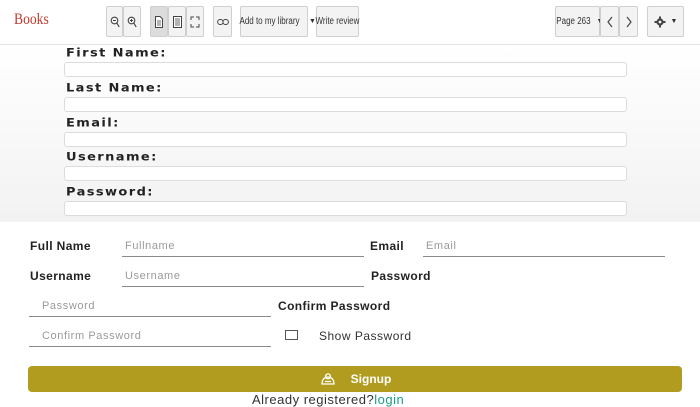  I want to click on link-button, so click(222, 21).